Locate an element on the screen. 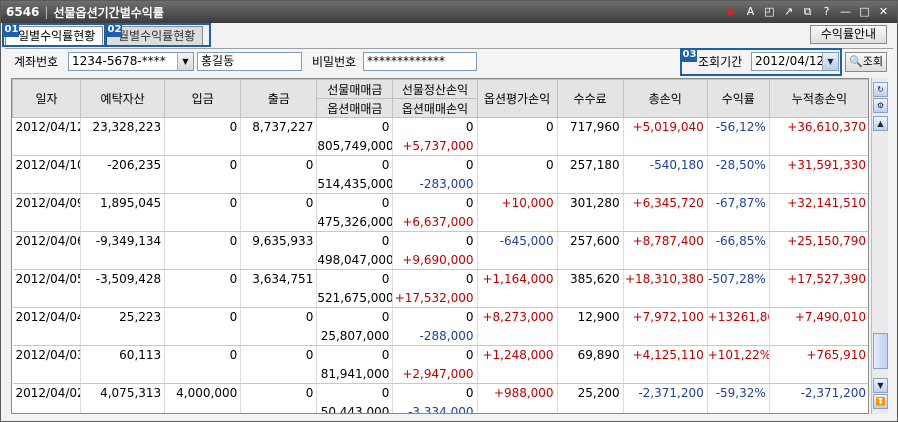 Image resolution: width=898 pixels, height=422 pixels. header-out: 출금 is located at coordinates (279, 98).